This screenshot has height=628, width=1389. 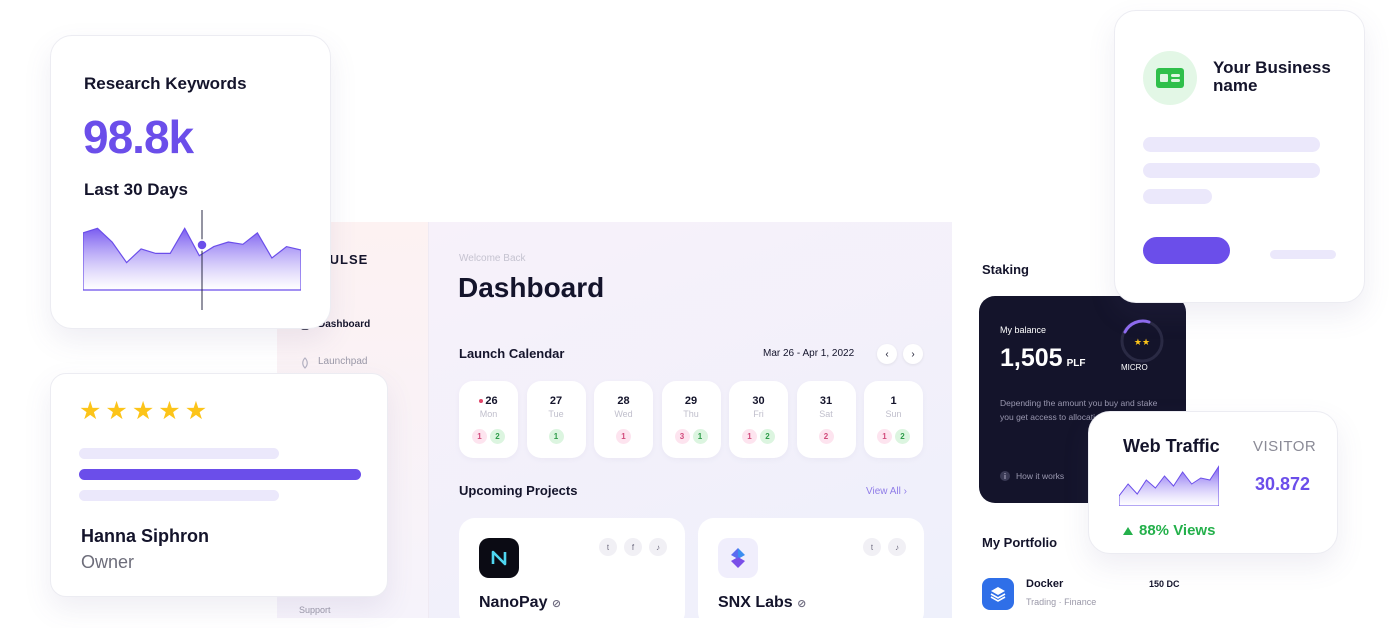 I want to click on sparkline-cursor-dot, so click(x=202, y=245).